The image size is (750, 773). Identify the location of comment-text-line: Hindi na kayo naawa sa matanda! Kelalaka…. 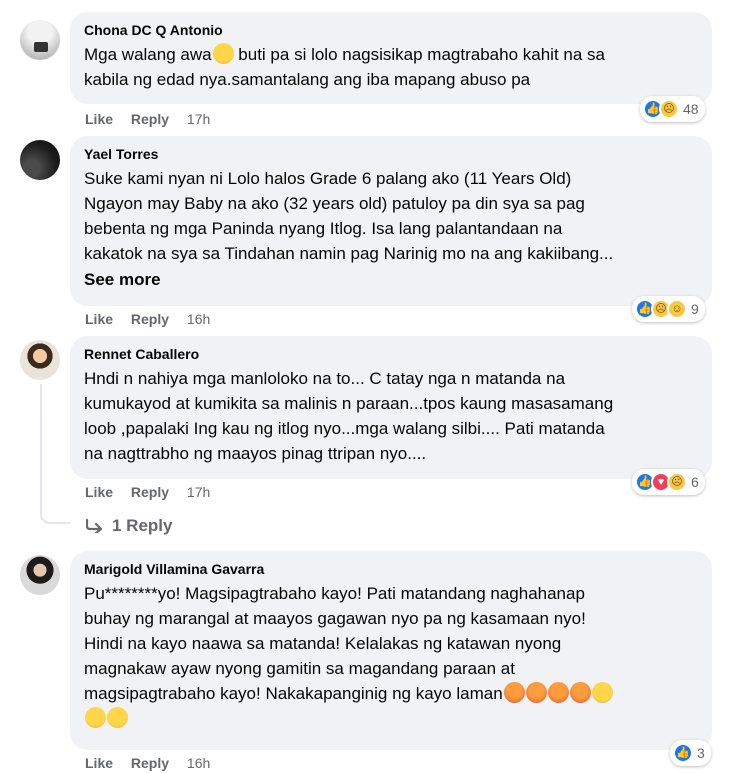
(323, 643).